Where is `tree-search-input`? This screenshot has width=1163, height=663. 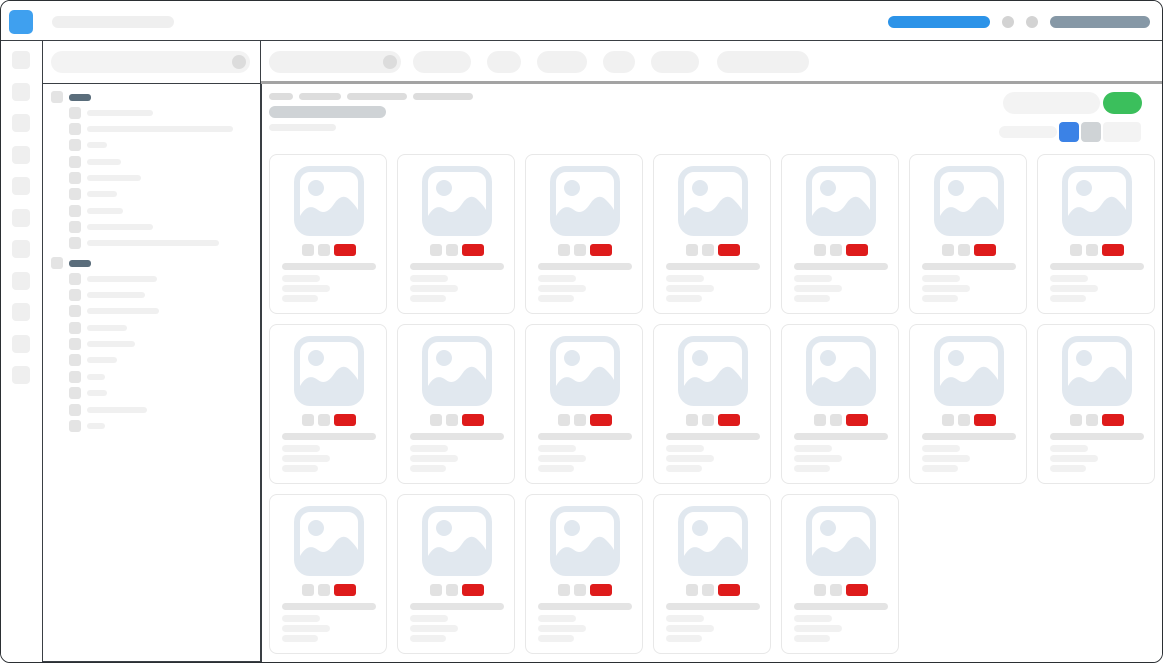
tree-search-input is located at coordinates (150, 62).